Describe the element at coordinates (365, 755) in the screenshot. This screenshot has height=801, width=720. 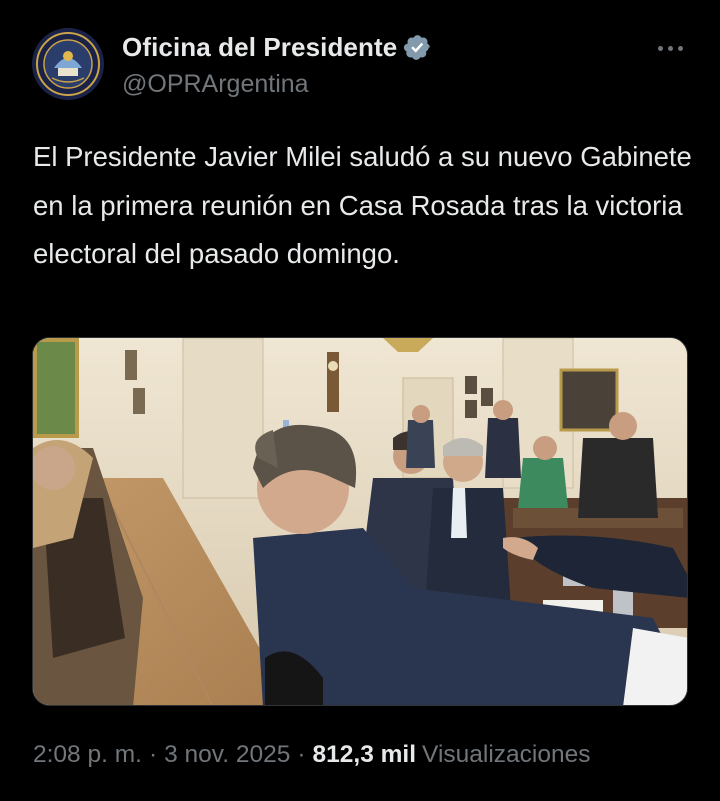
I see `views-count: 812,3 mil` at that location.